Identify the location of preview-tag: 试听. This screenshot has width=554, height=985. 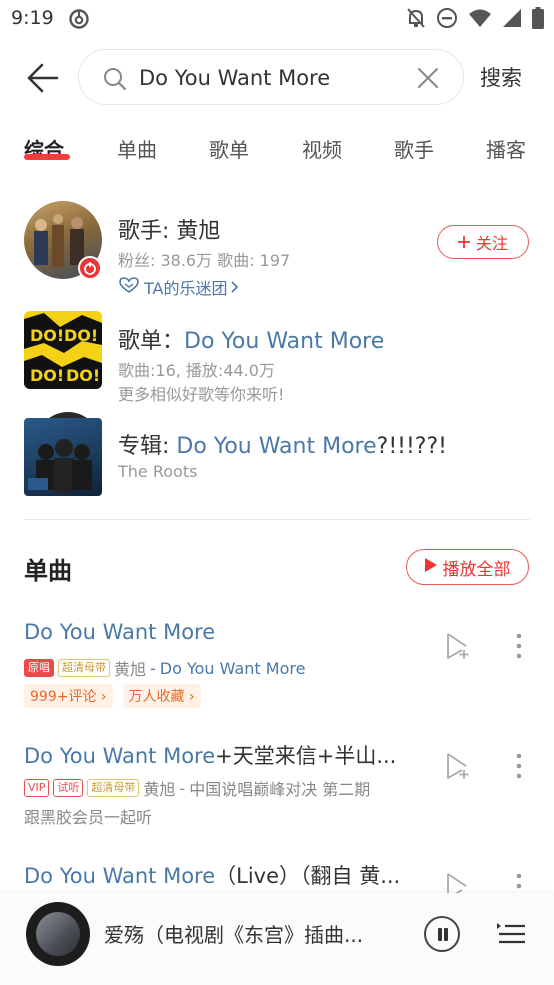
(68, 788).